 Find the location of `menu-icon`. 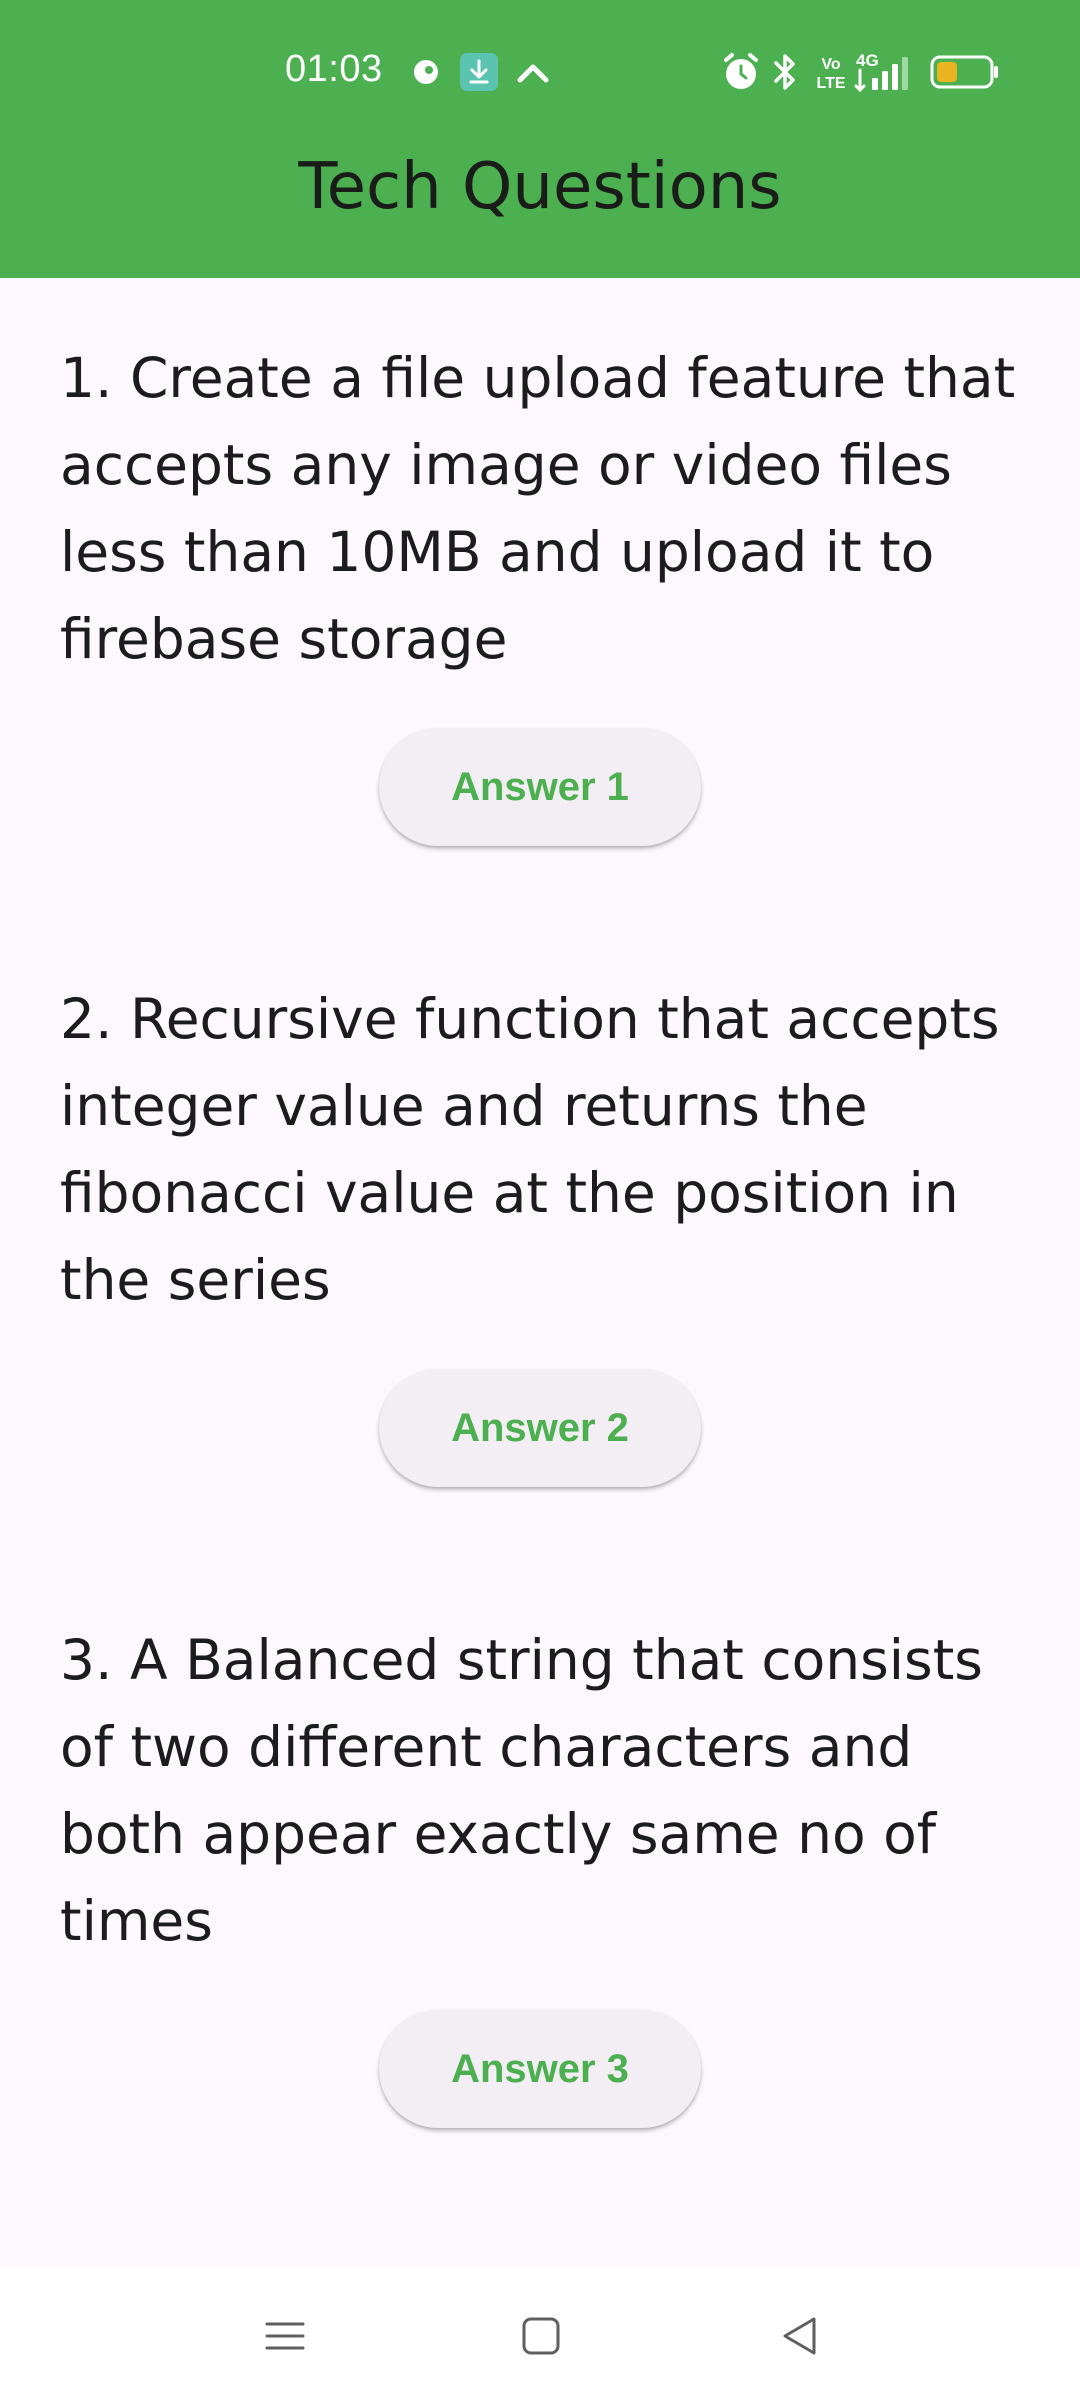

menu-icon is located at coordinates (285, 2336).